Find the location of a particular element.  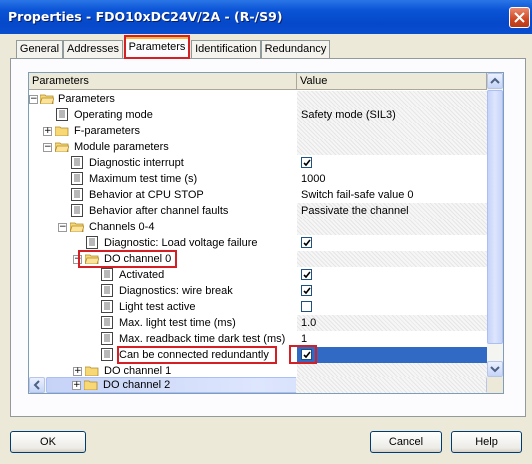

column-header-value: Value is located at coordinates (392, 81).